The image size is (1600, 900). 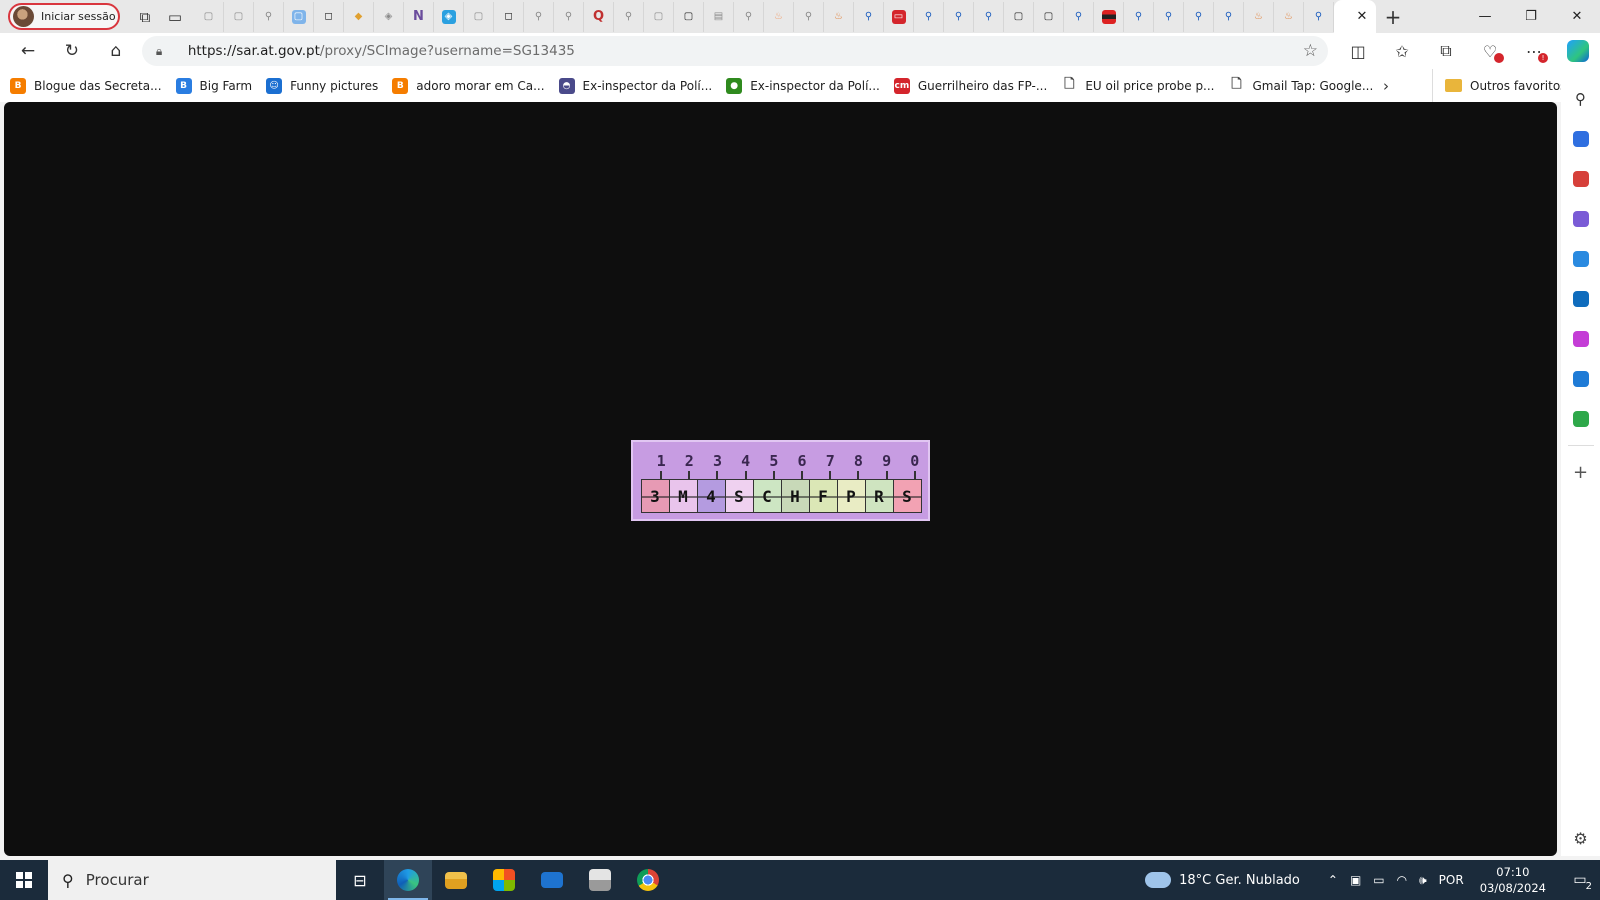 I want to click on start-button, so click(x=24, y=880).